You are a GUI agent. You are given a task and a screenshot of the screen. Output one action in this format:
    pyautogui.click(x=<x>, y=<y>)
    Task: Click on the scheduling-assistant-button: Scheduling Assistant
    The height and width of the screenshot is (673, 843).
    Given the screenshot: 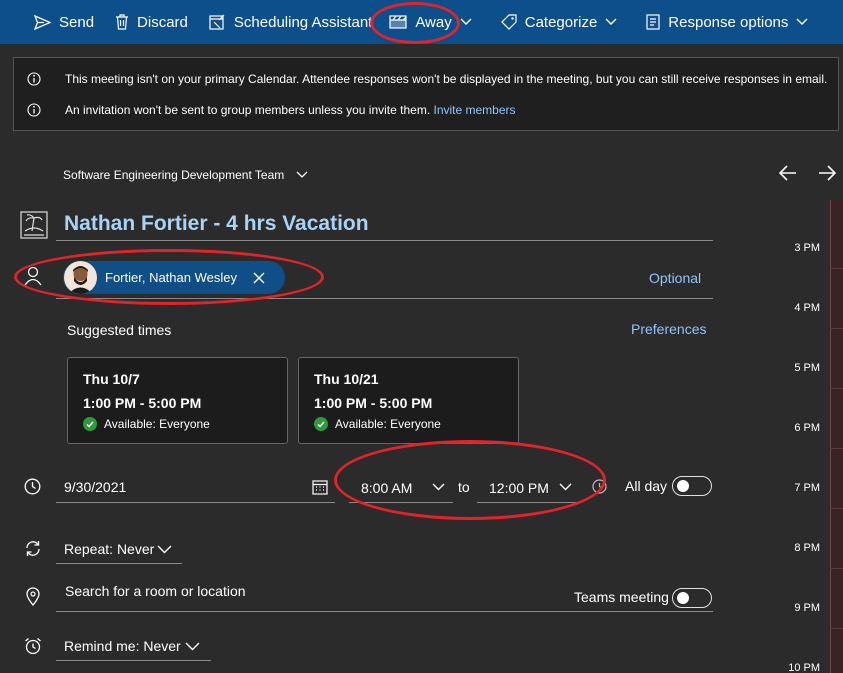 What is the action you would take?
    pyautogui.click(x=290, y=22)
    